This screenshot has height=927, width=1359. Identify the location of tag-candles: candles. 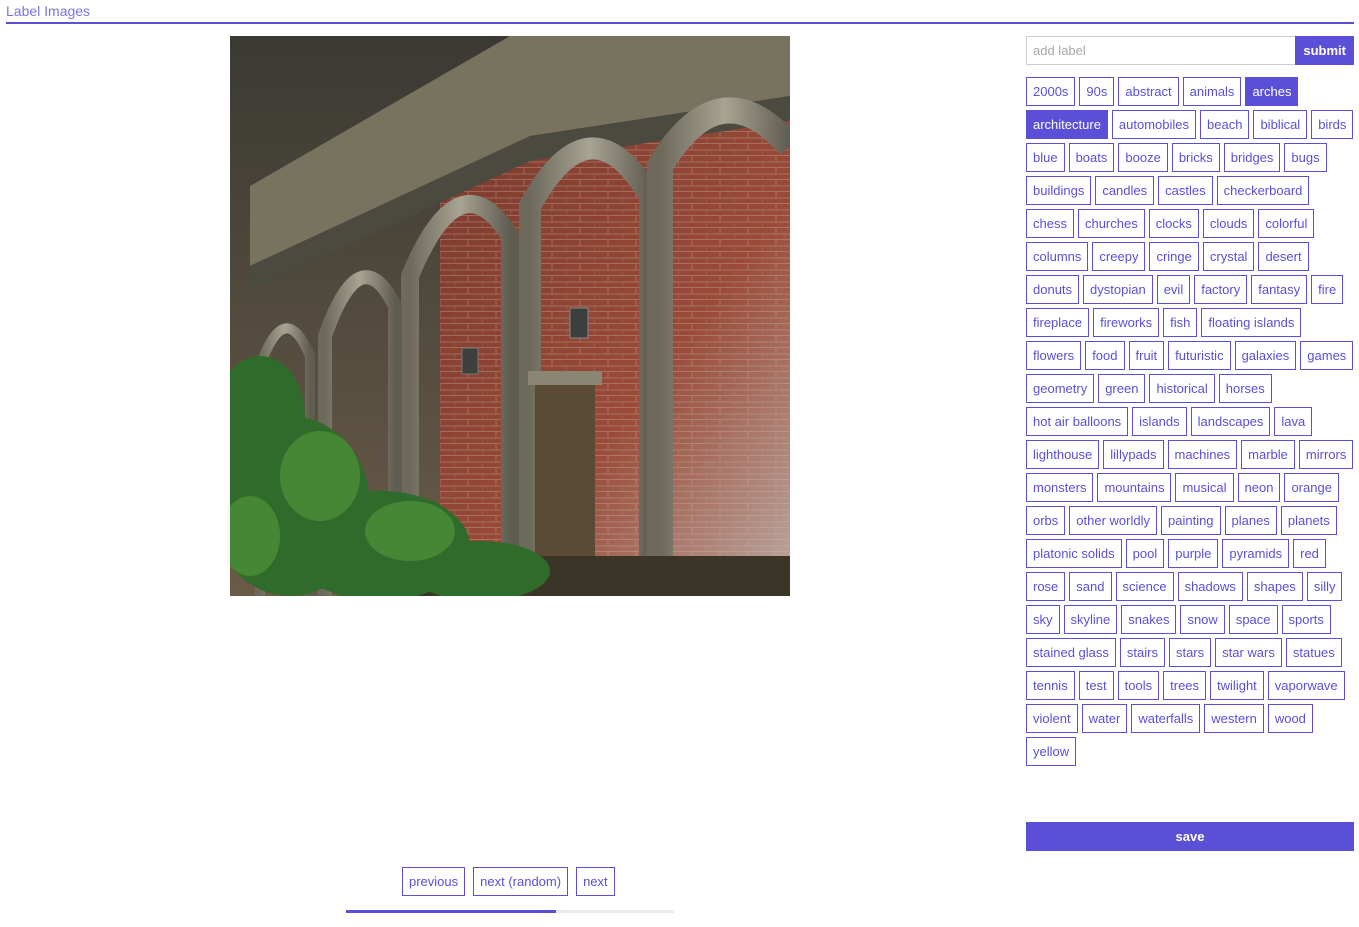
(1125, 190).